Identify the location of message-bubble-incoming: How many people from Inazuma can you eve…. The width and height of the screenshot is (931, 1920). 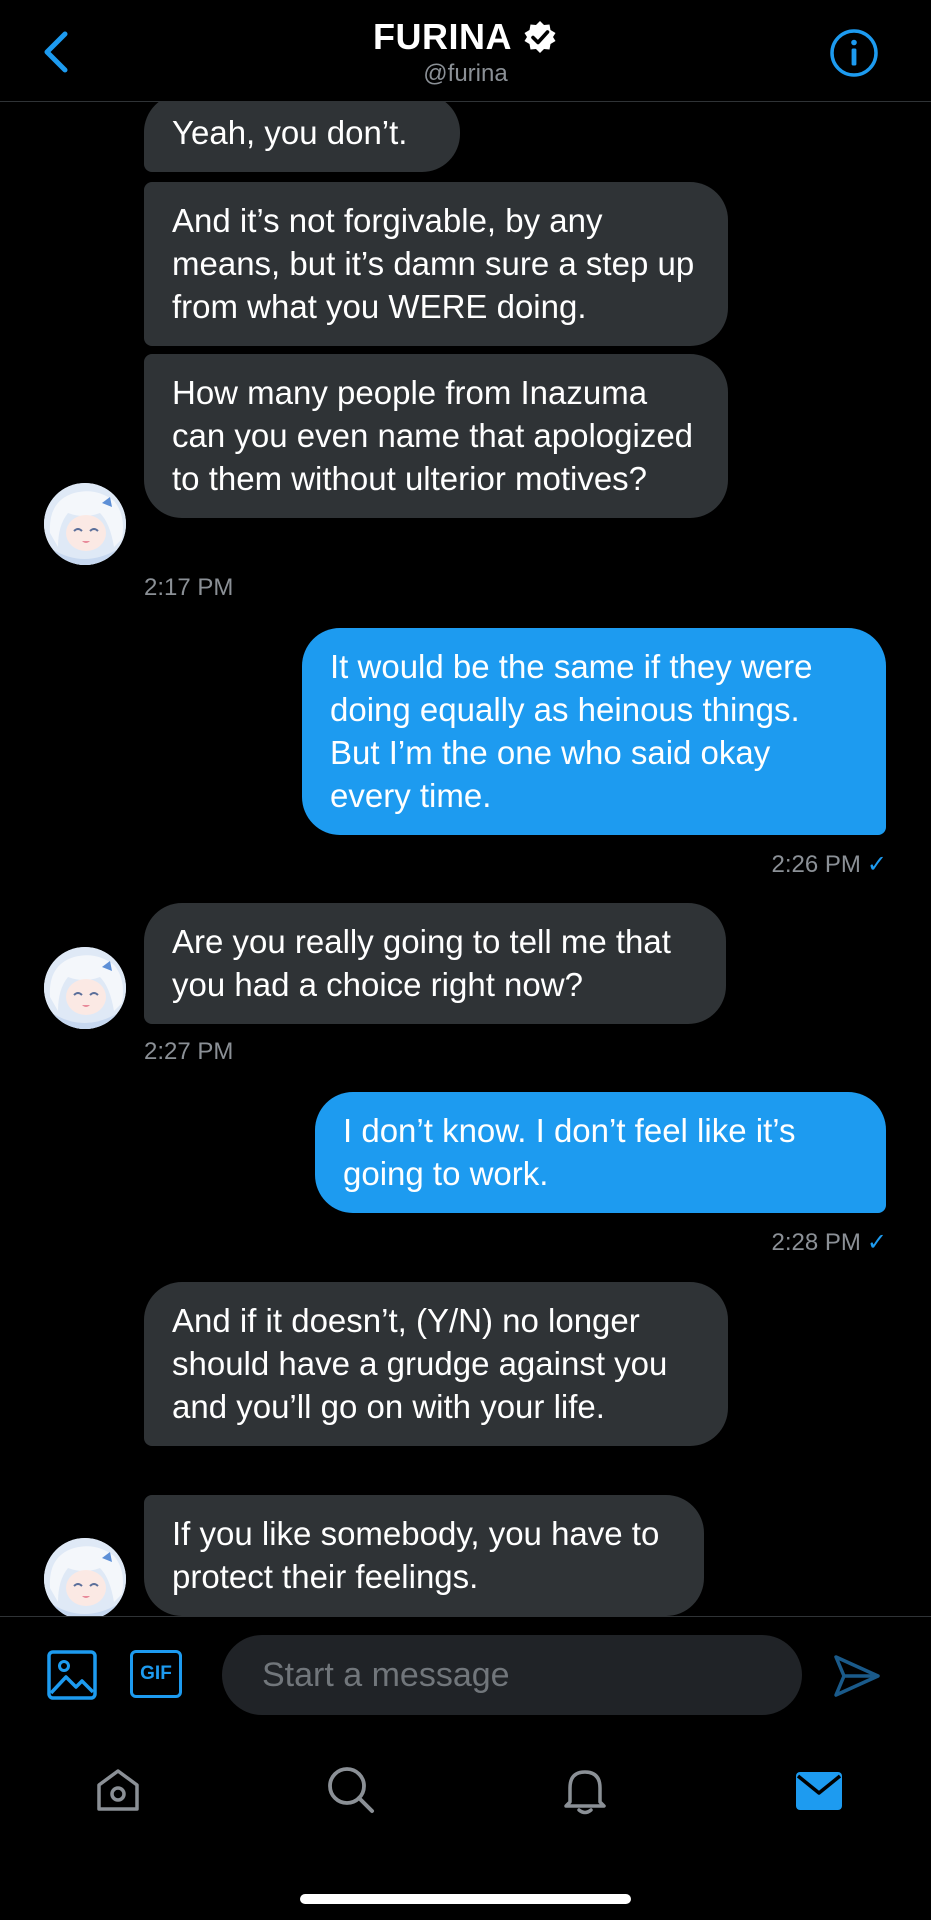
(436, 436).